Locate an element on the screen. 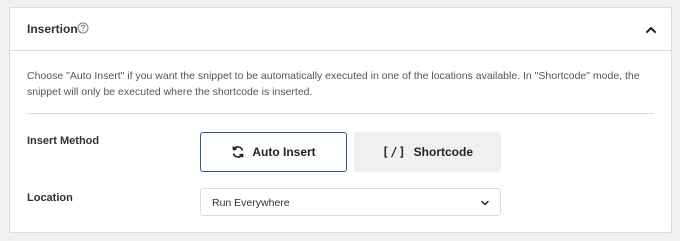 This screenshot has width=680, height=241. panel-title: Insertion is located at coordinates (52, 29).